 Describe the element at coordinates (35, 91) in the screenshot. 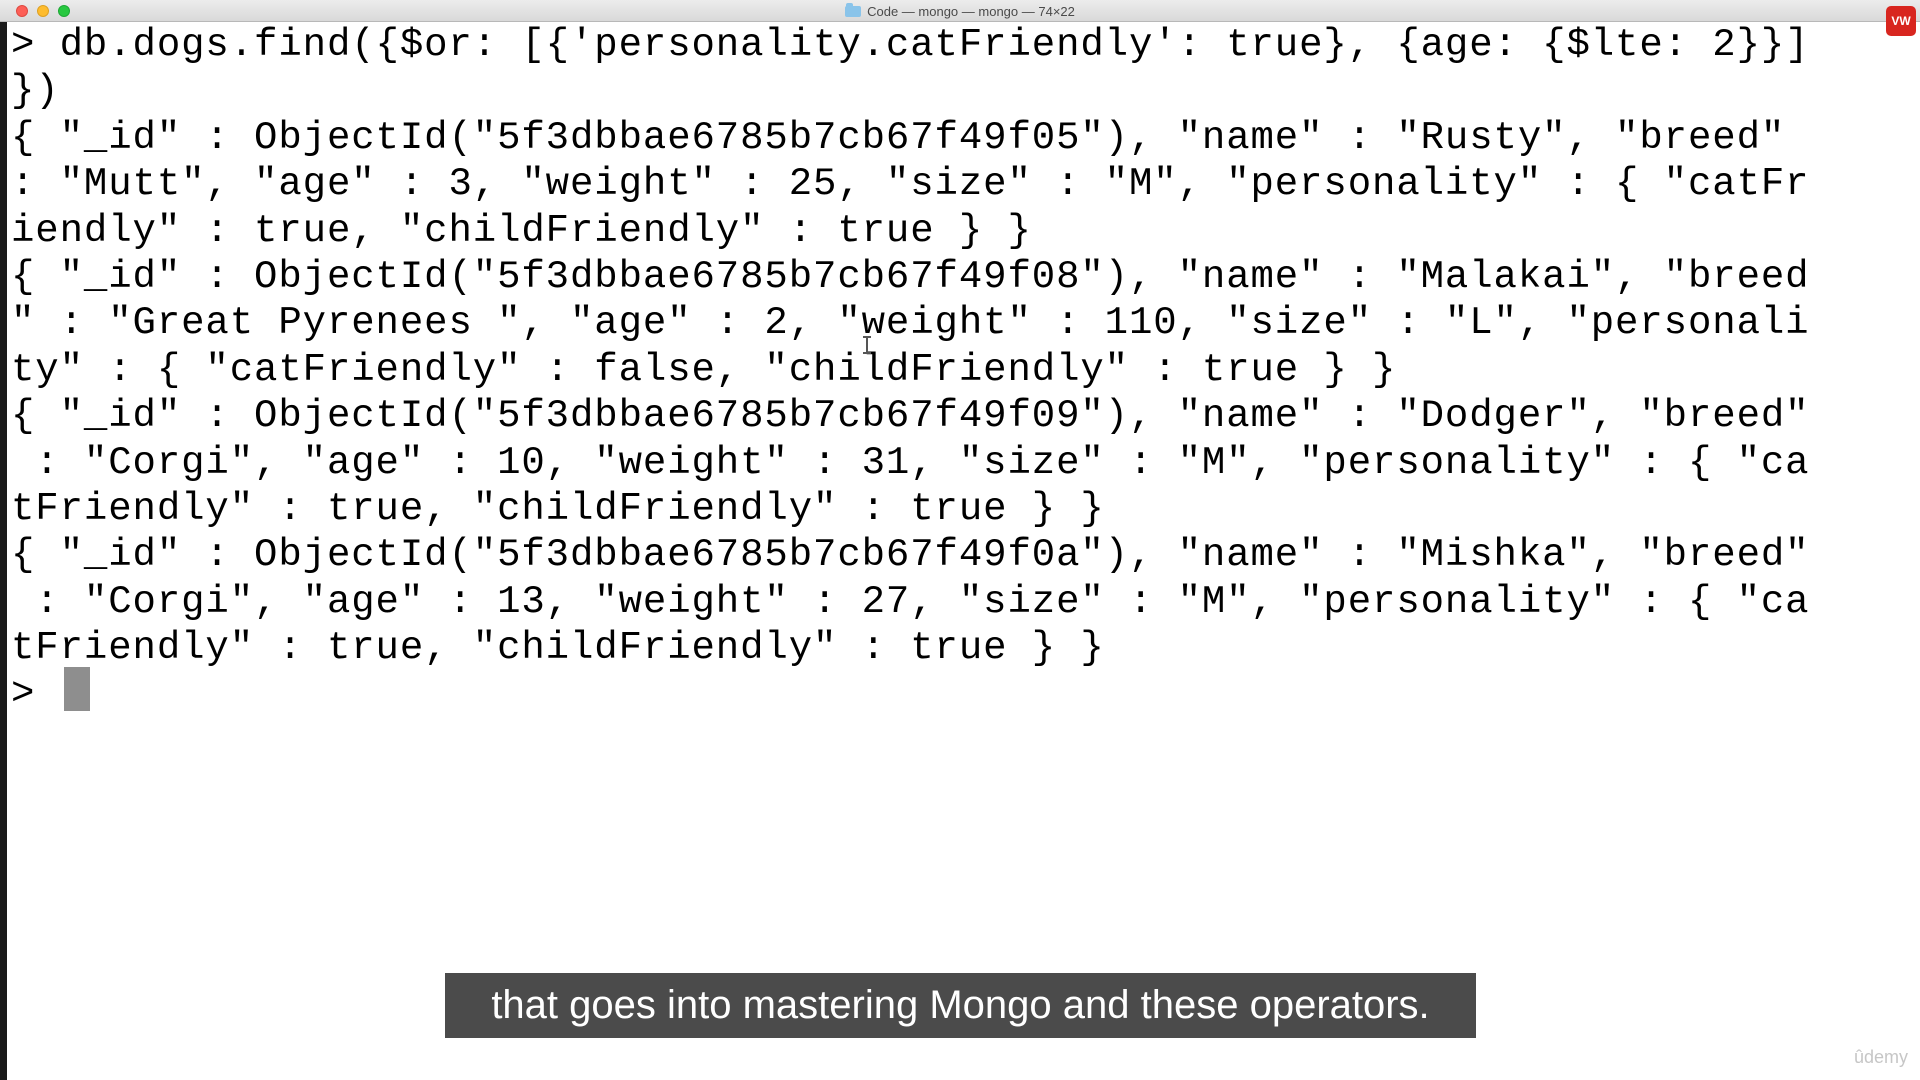

I see `terminal-line: })` at that location.